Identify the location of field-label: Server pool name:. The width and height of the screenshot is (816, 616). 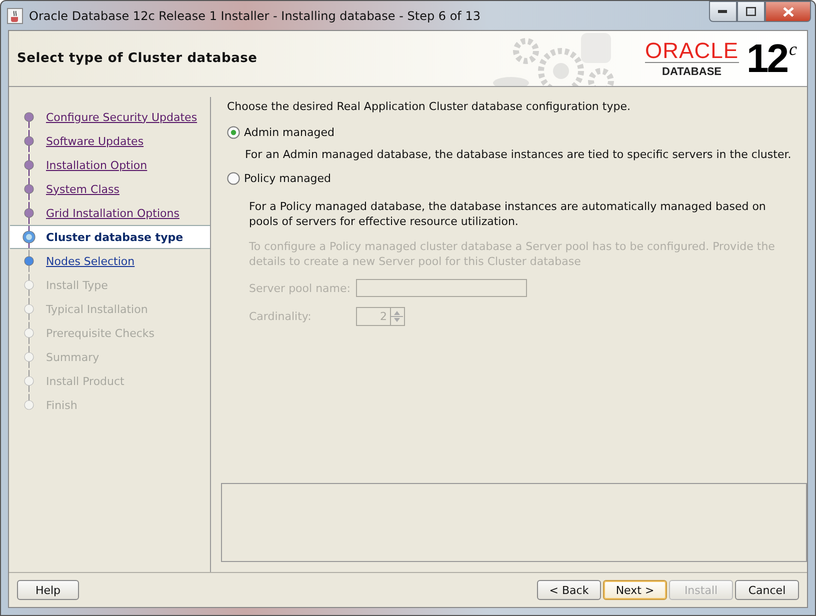
(300, 288).